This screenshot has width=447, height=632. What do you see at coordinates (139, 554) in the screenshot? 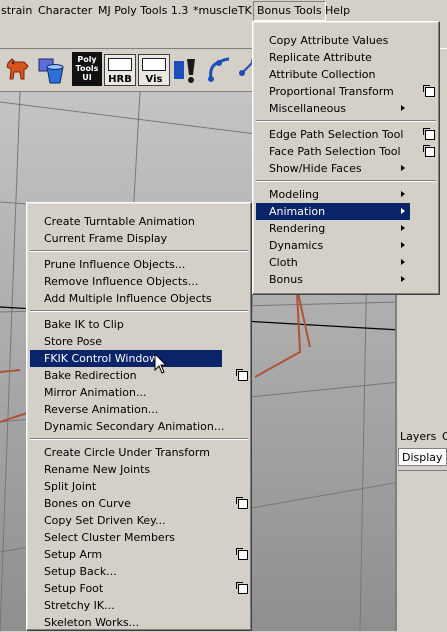
I see `menu-item-setup-arm: Setup Arm` at bounding box center [139, 554].